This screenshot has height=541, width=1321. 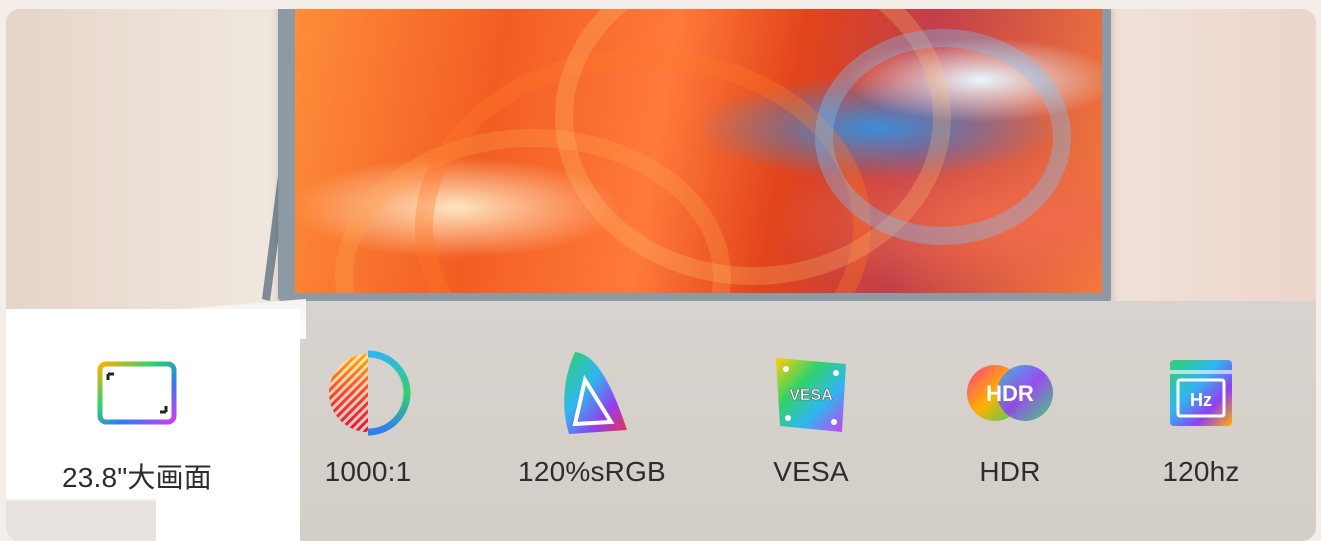 What do you see at coordinates (368, 471) in the screenshot?
I see `feature-label: 1000:1` at bounding box center [368, 471].